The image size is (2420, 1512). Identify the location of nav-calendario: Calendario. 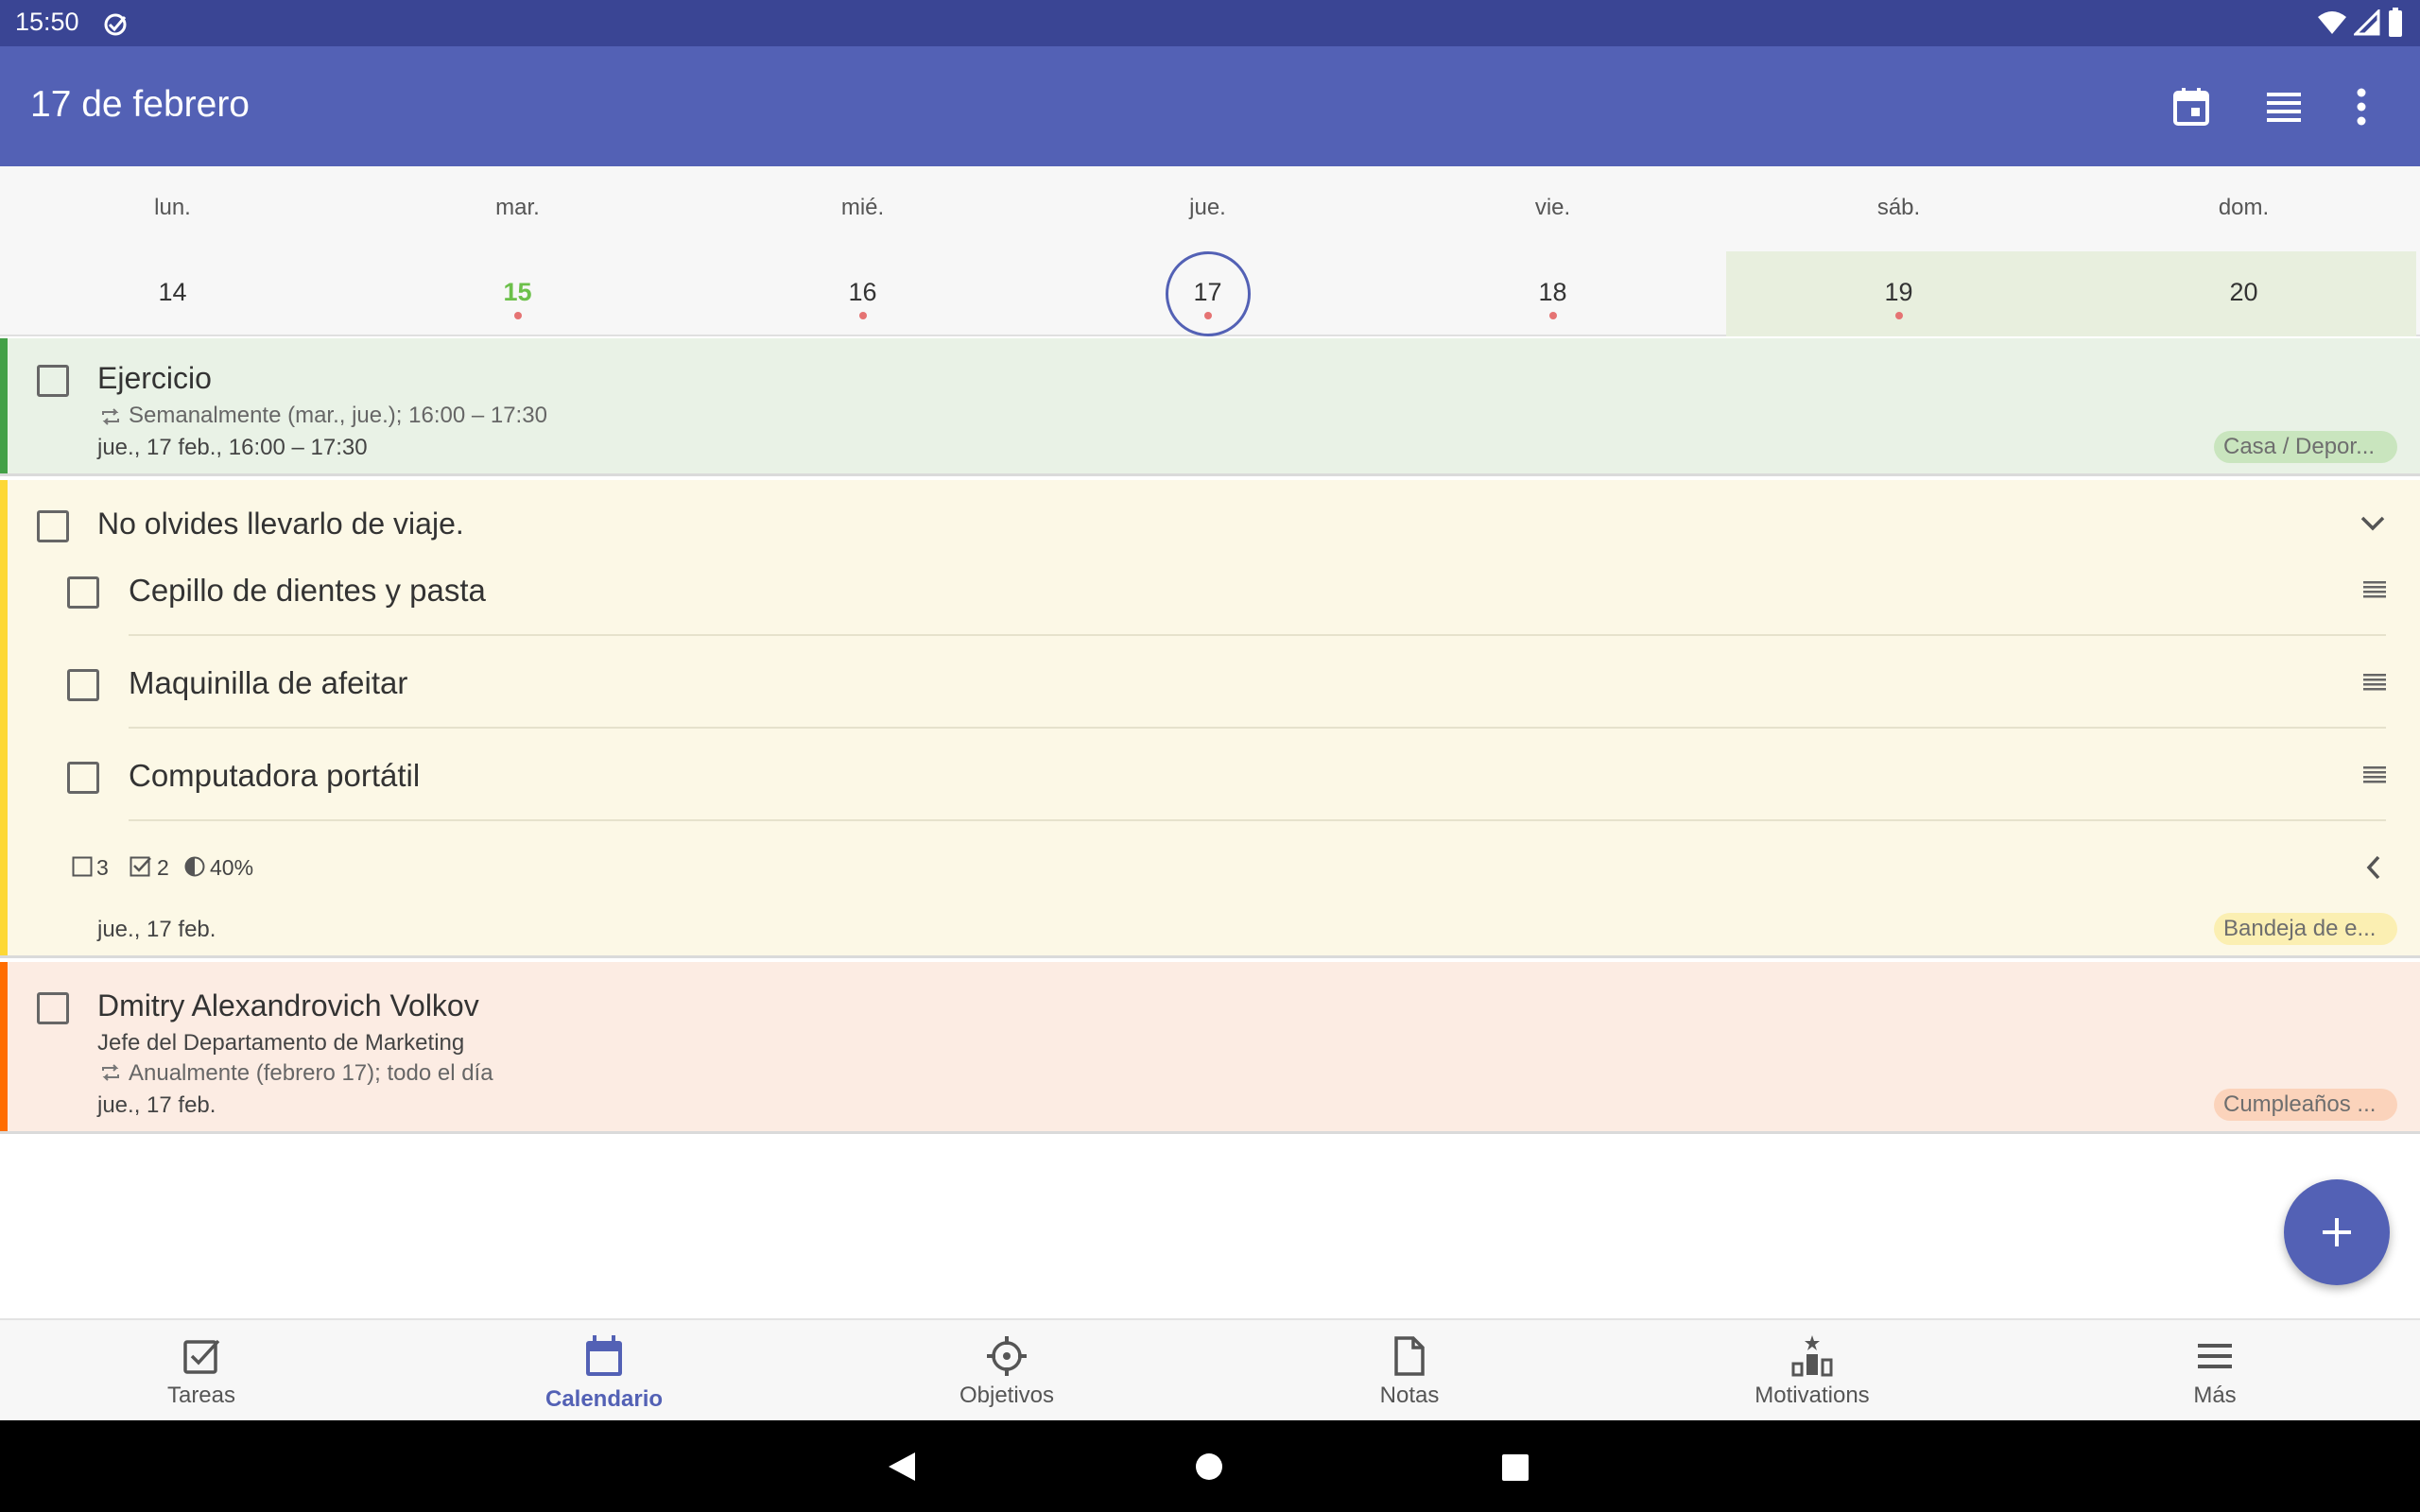
(604, 1371).